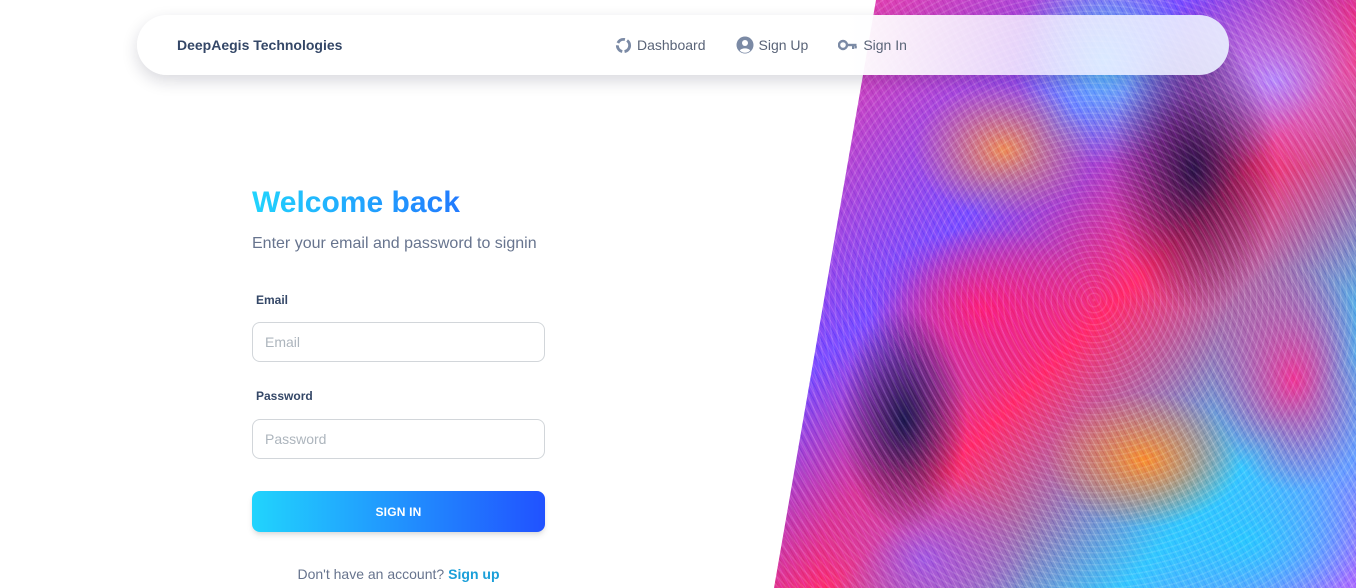 The height and width of the screenshot is (588, 1356). What do you see at coordinates (272, 300) in the screenshot?
I see `email-label: Email` at bounding box center [272, 300].